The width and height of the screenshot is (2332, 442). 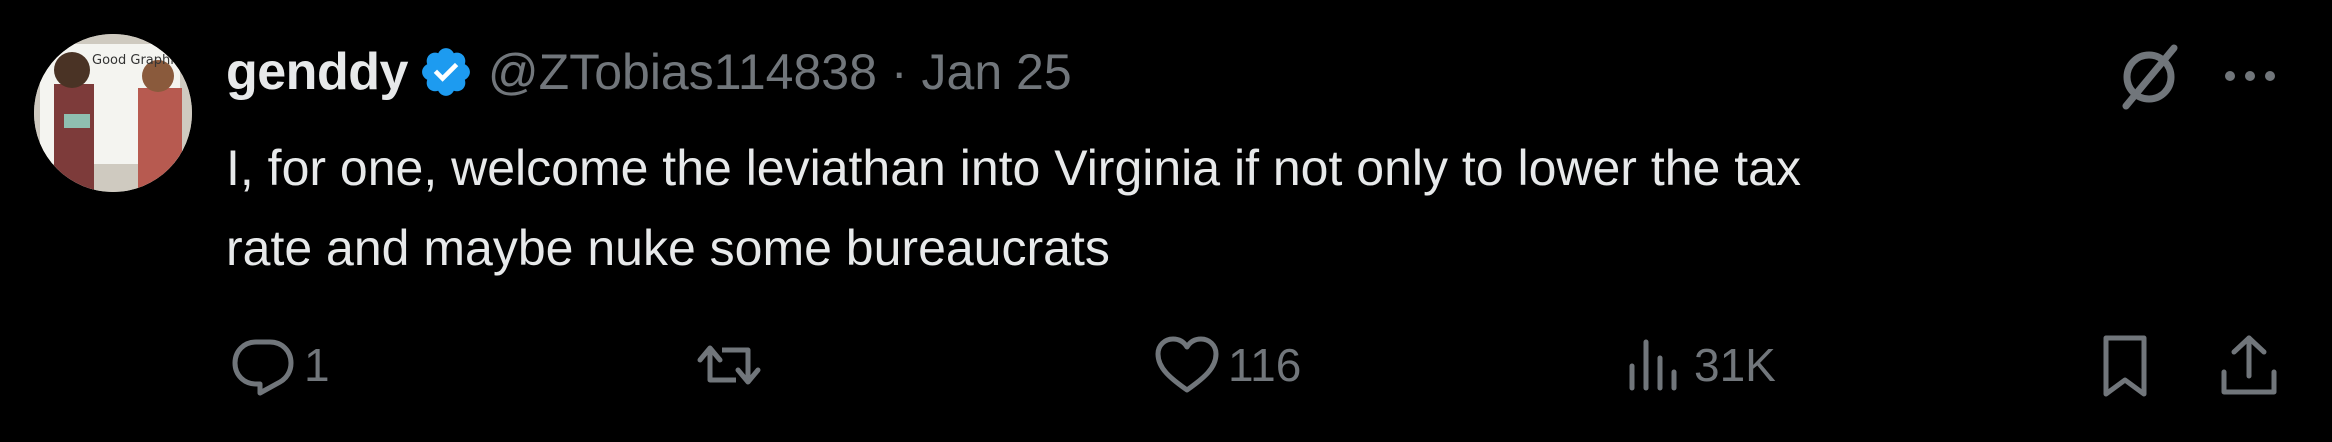 I want to click on retweet-icon, so click(x=729, y=365).